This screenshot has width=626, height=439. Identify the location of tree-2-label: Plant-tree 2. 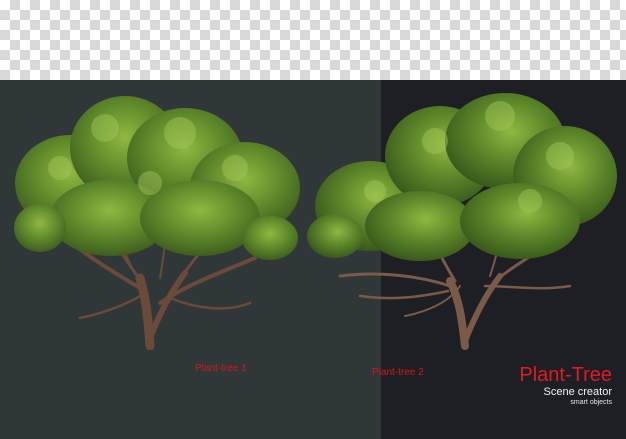
(398, 372).